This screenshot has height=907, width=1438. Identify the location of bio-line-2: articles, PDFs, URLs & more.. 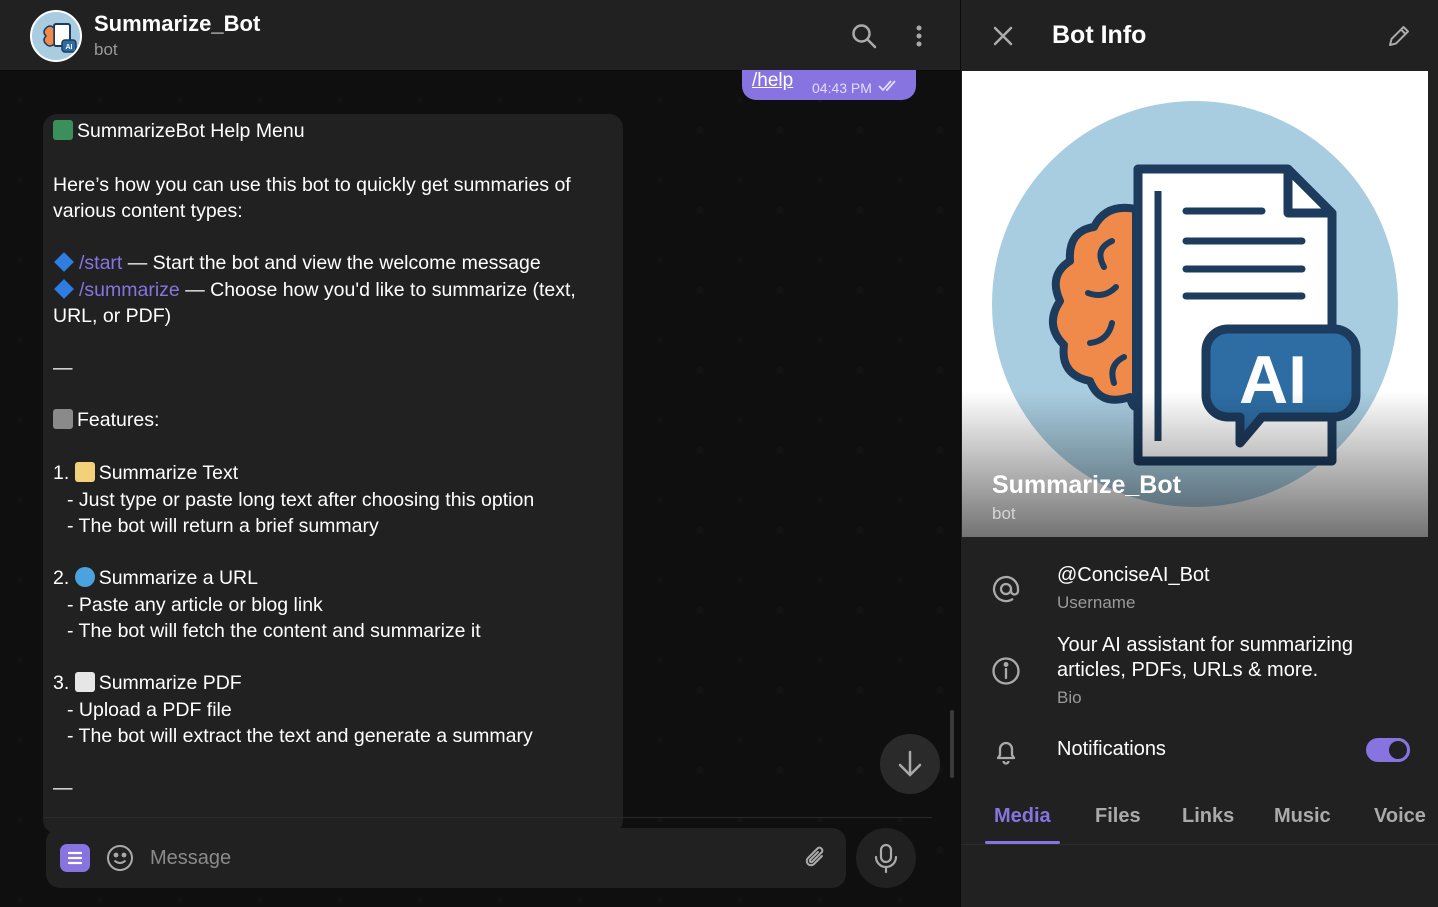
(1188, 670).